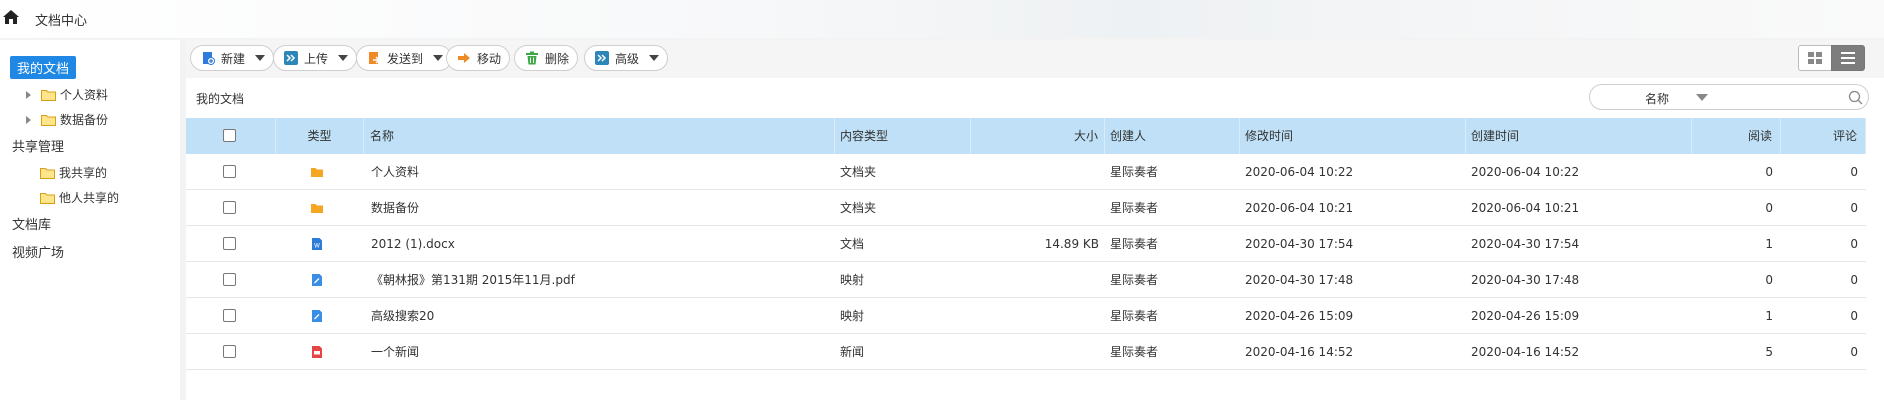 The width and height of the screenshot is (1884, 400). I want to click on send-to-button-label: 发送到, so click(405, 58).